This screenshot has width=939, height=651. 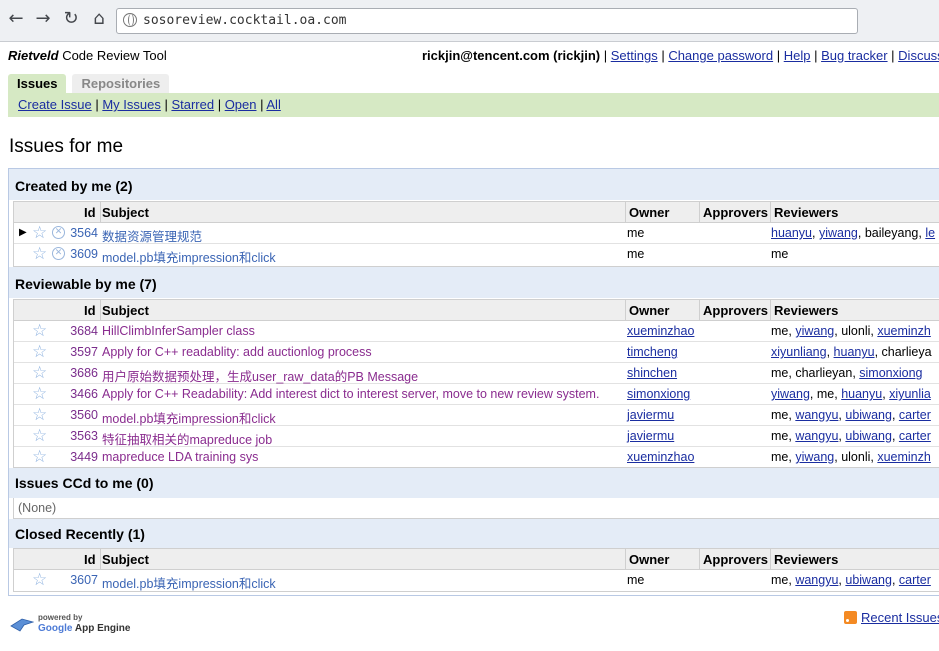 I want to click on reload-icon: ↻, so click(x=71, y=19).